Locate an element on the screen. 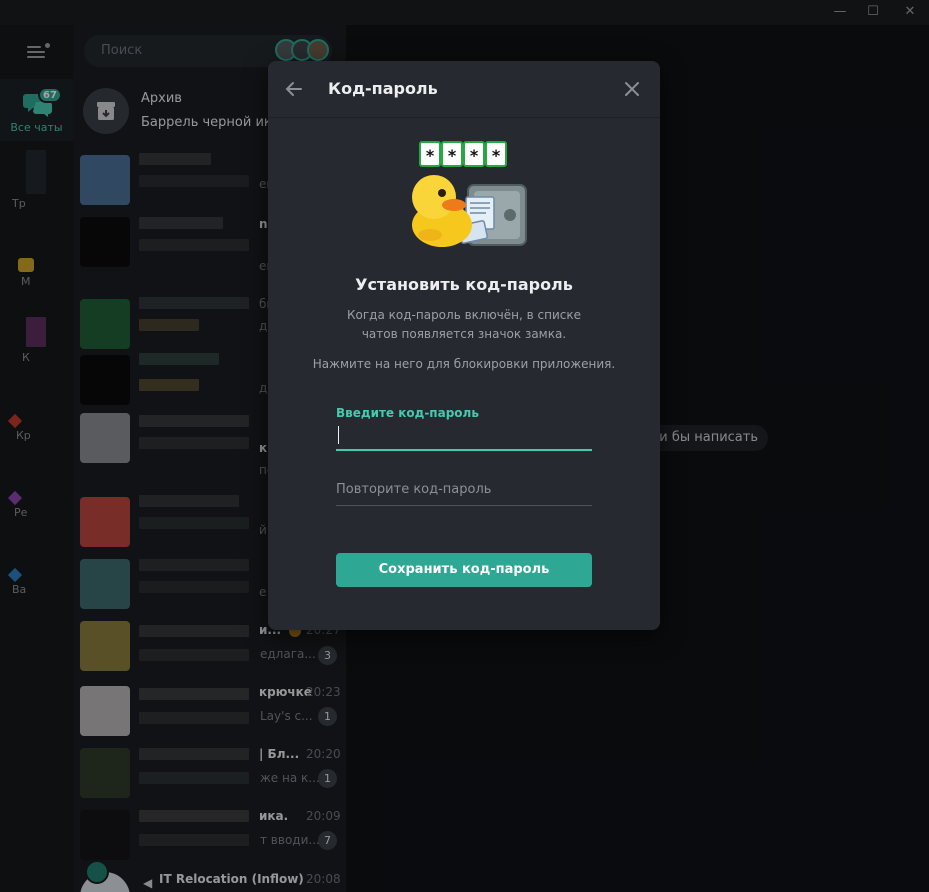  text-cursor is located at coordinates (338, 435).